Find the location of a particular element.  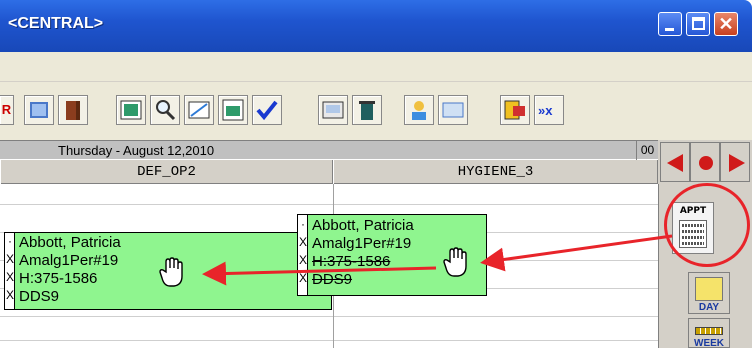

note-icon is located at coordinates (199, 110).